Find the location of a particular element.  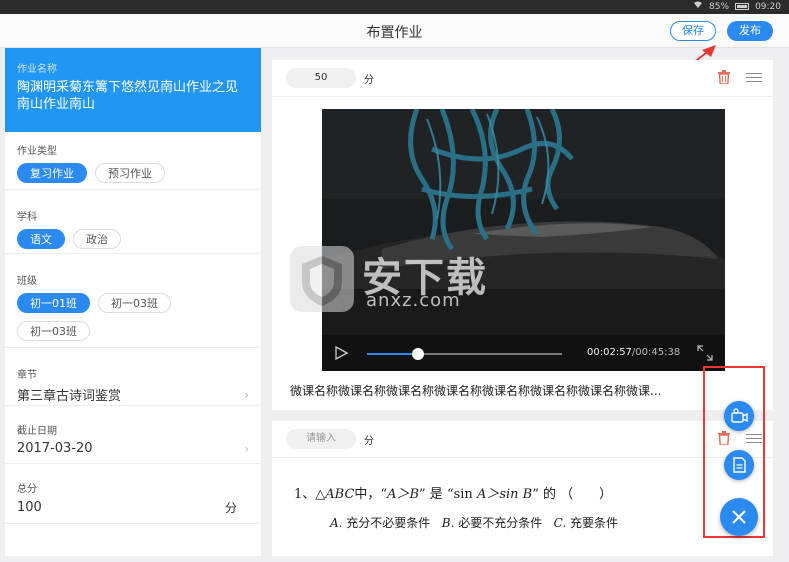

assignment-name-label: 作业名称 is located at coordinates (37, 69).